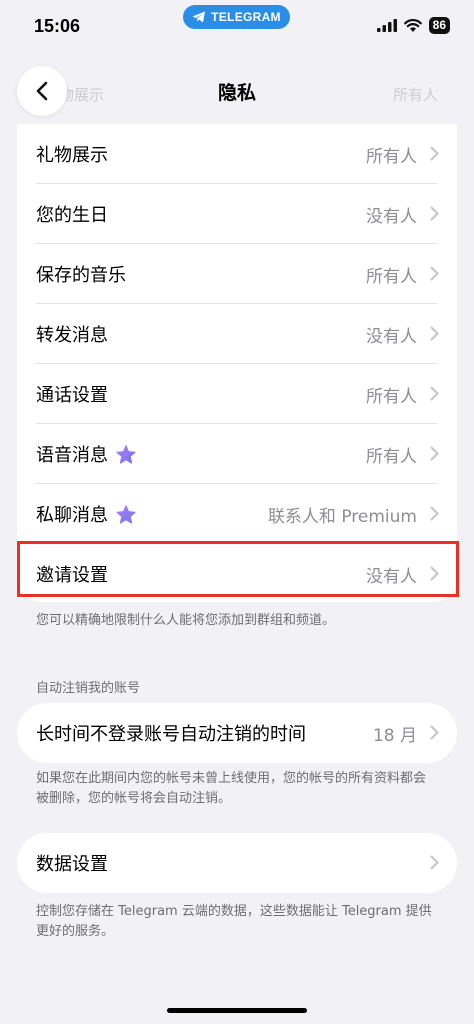  What do you see at coordinates (237, 214) in the screenshot?
I see `privacy-row-birthday: 您的生日 没有人` at bounding box center [237, 214].